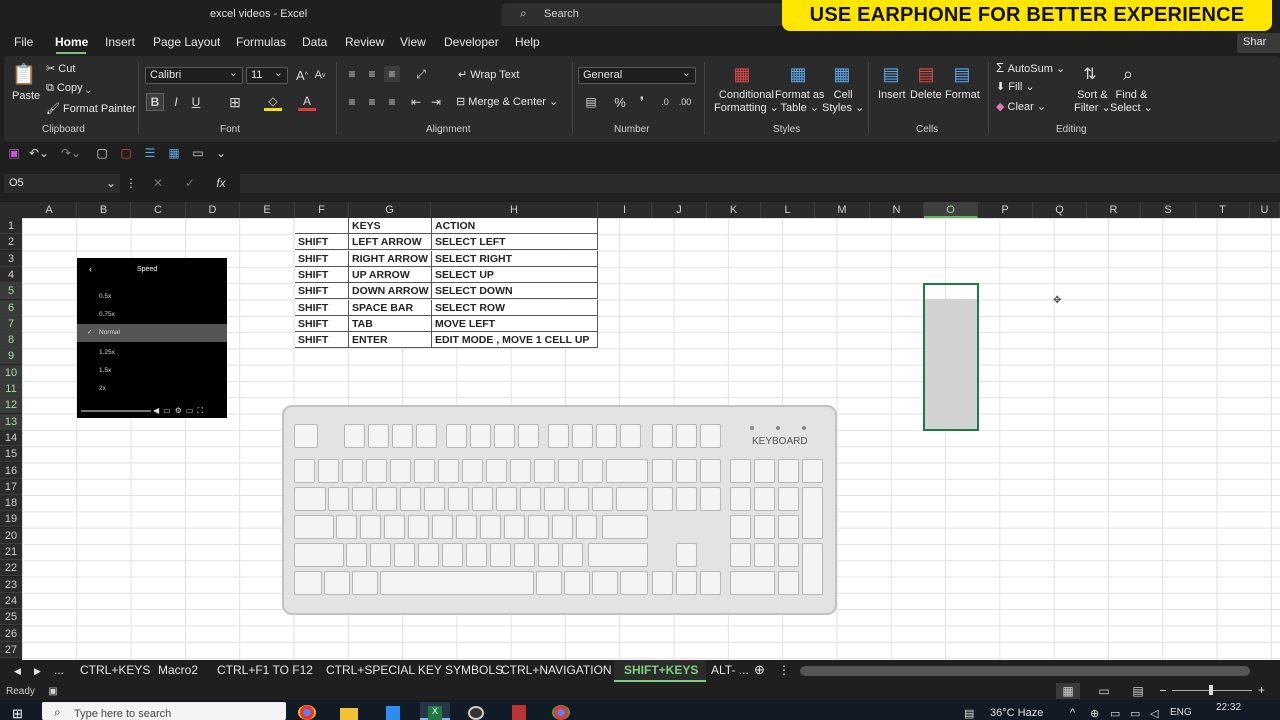 The height and width of the screenshot is (720, 1280). I want to click on table-cell: ENTER, so click(390, 340).